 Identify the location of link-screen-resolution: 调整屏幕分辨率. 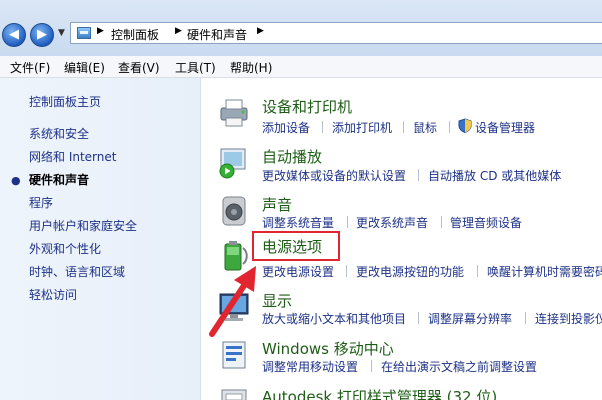
(470, 318).